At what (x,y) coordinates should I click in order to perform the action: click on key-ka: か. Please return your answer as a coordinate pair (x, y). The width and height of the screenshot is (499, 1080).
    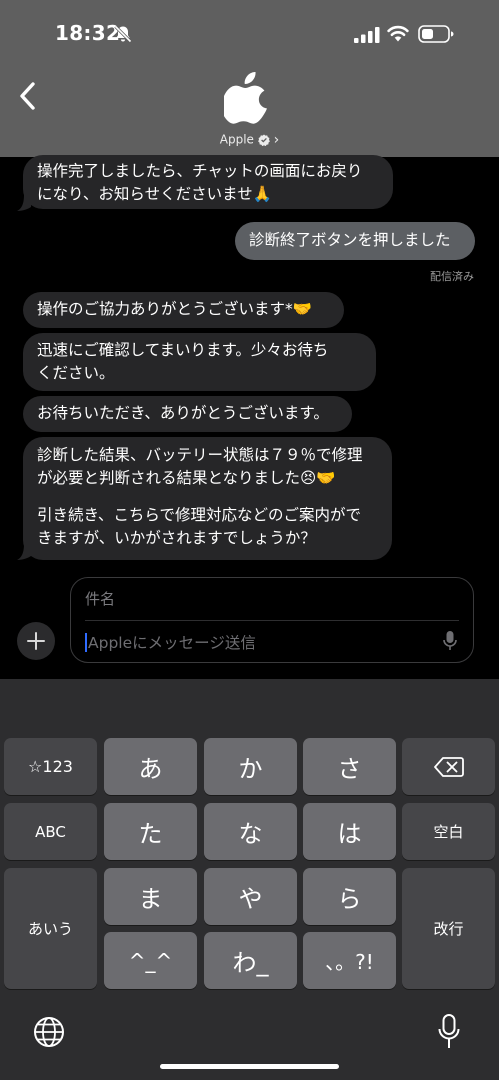
    Looking at the image, I should click on (250, 766).